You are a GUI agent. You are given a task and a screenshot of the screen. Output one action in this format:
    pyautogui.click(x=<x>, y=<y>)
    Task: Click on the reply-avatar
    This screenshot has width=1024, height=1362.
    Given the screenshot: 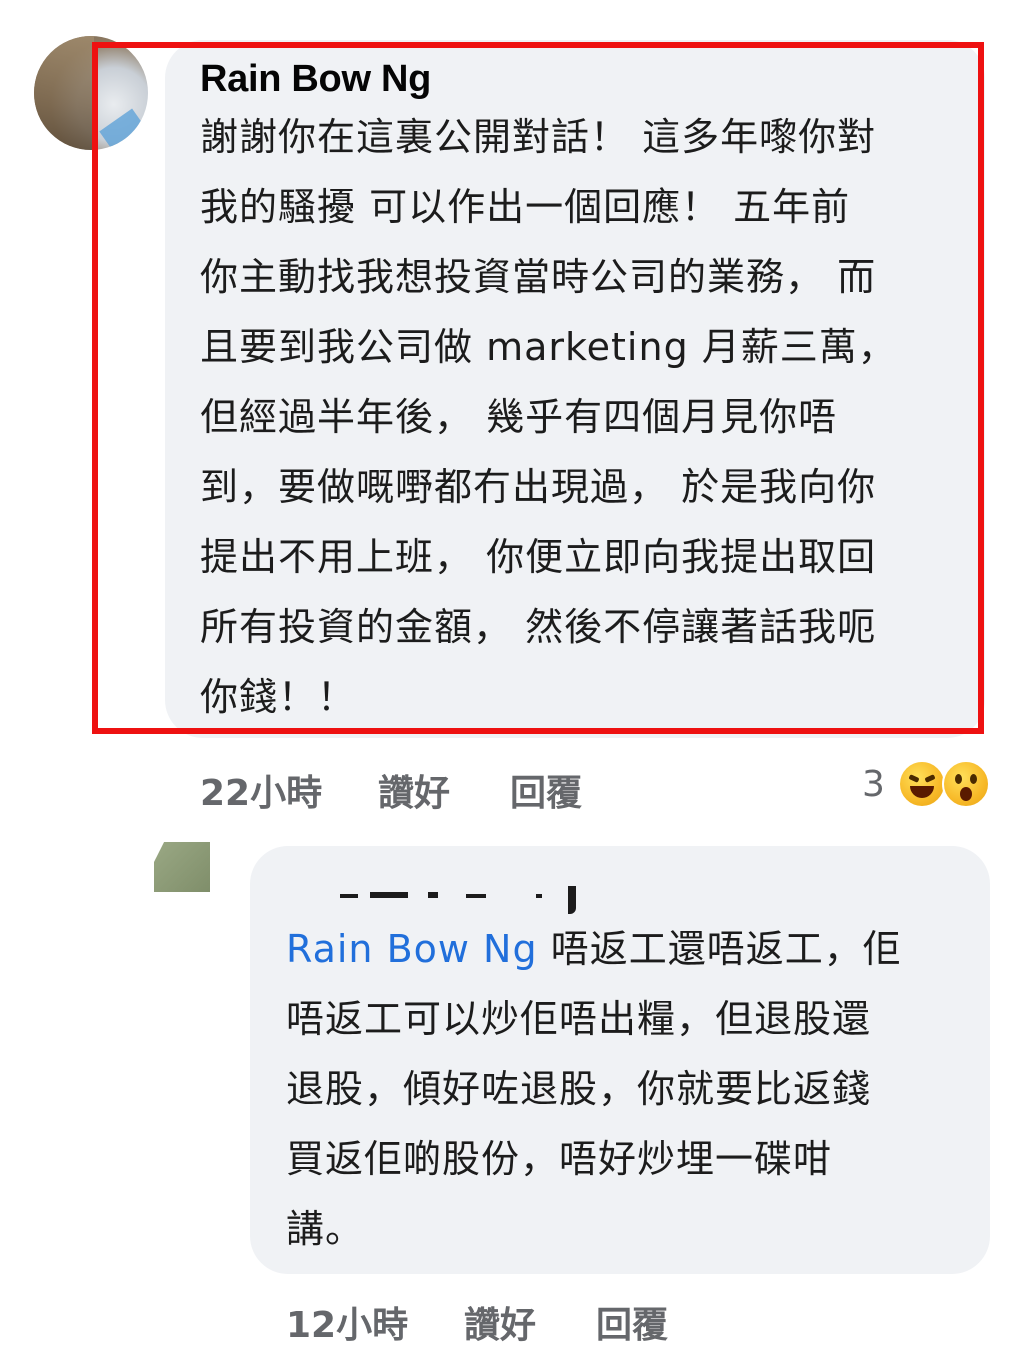 What is the action you would take?
    pyautogui.click(x=182, y=867)
    